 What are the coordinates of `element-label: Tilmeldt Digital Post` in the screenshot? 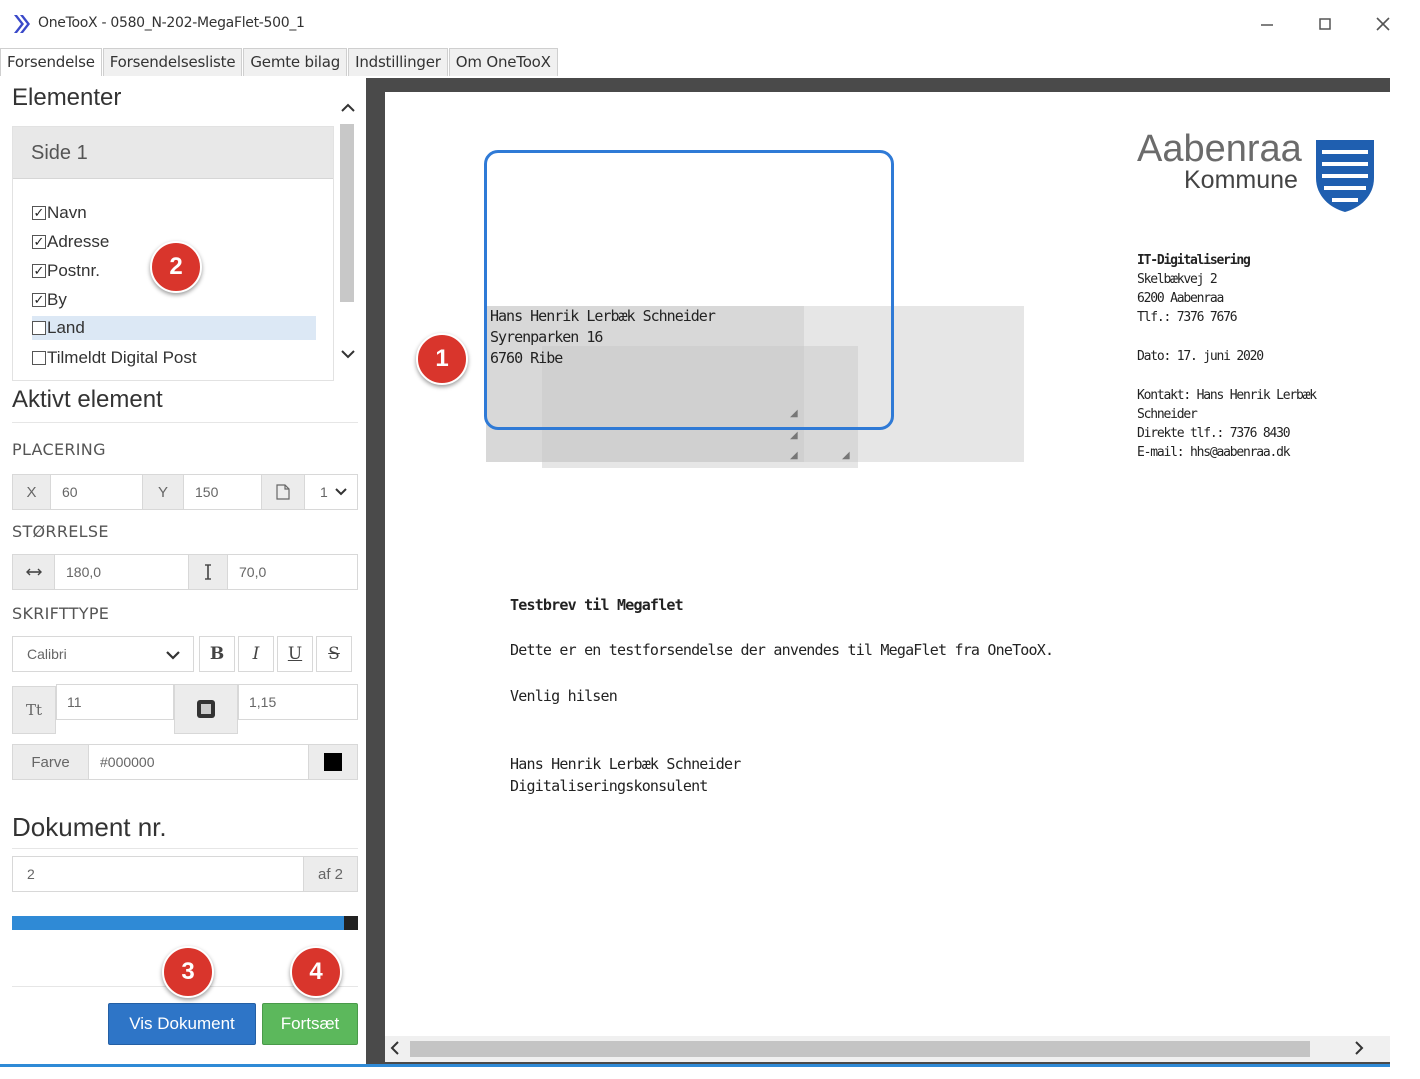 It's located at (122, 357).